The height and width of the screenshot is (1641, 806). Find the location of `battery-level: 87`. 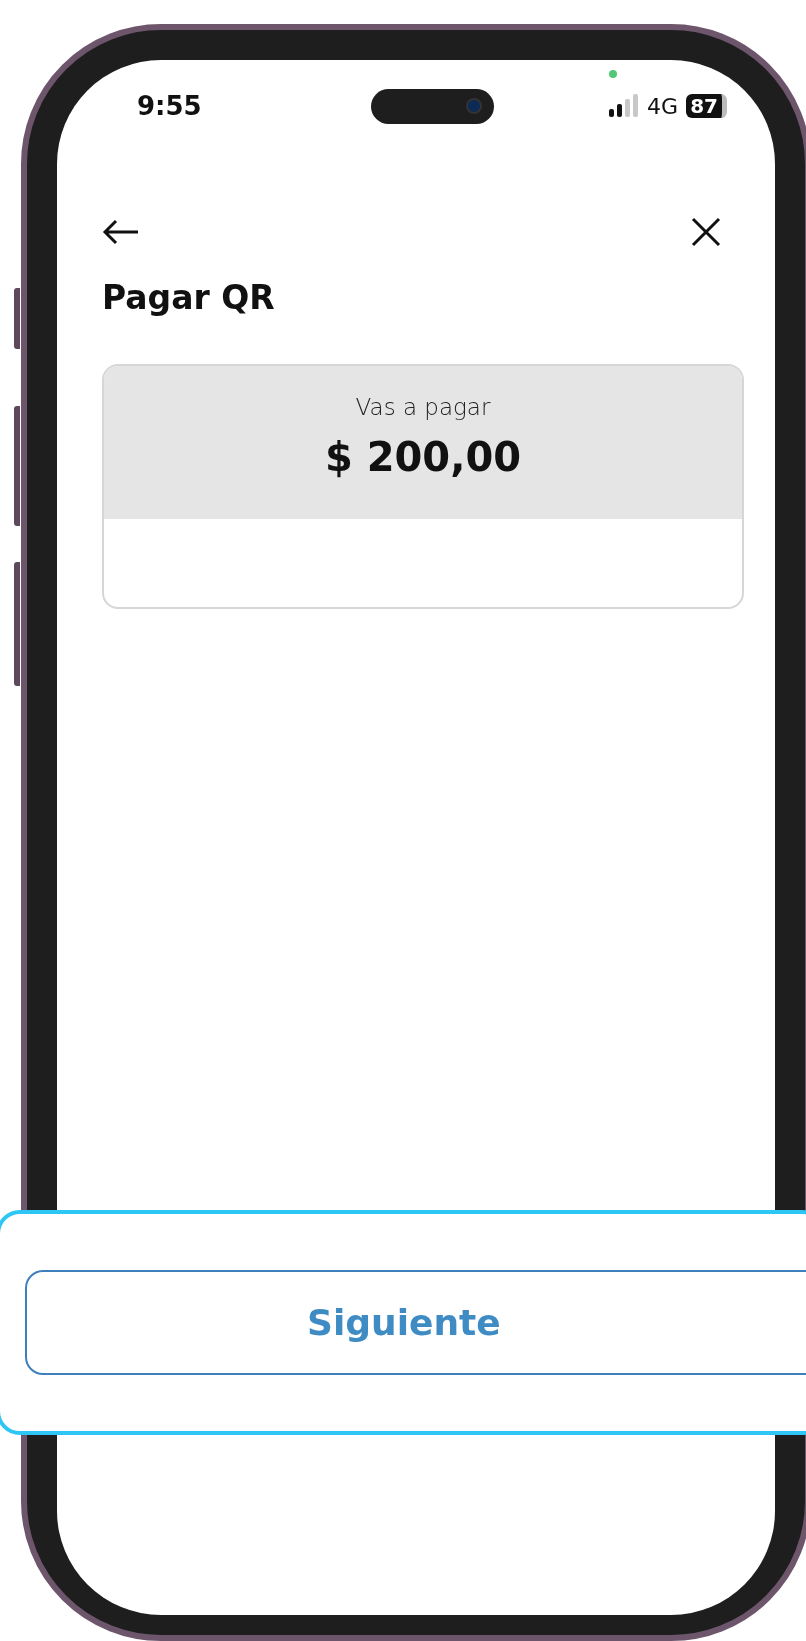

battery-level: 87 is located at coordinates (706, 106).